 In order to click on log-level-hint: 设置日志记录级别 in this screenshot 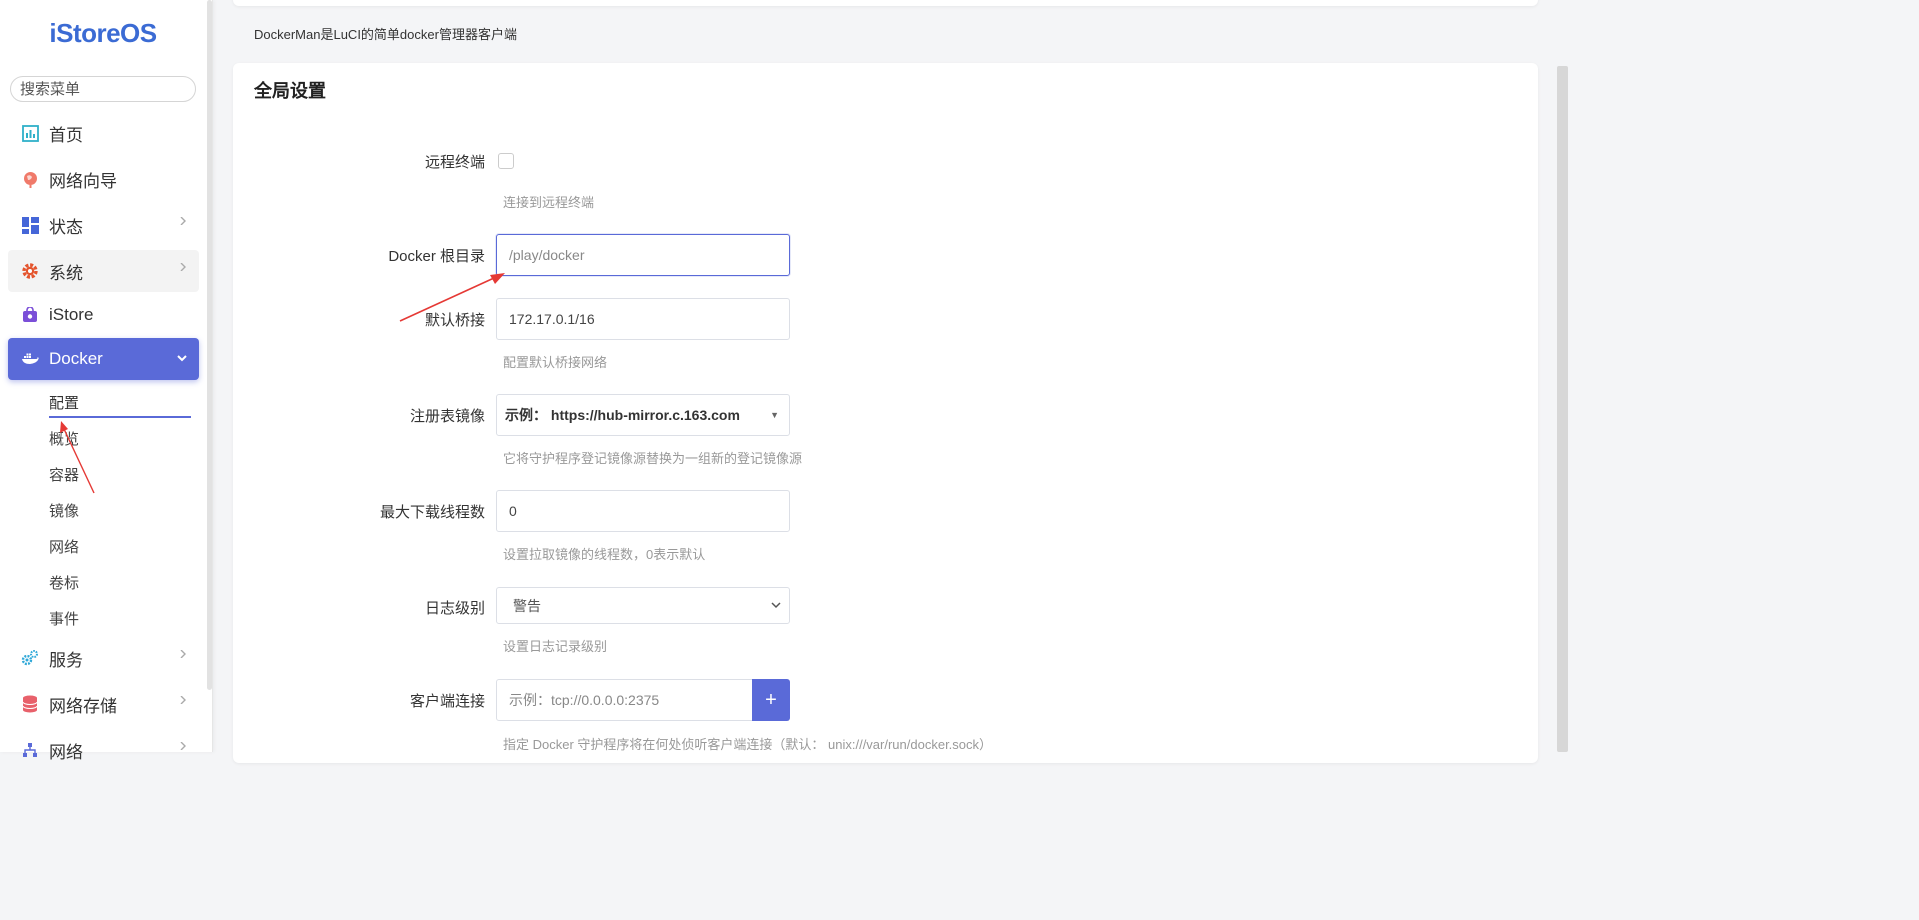, I will do `click(555, 646)`.